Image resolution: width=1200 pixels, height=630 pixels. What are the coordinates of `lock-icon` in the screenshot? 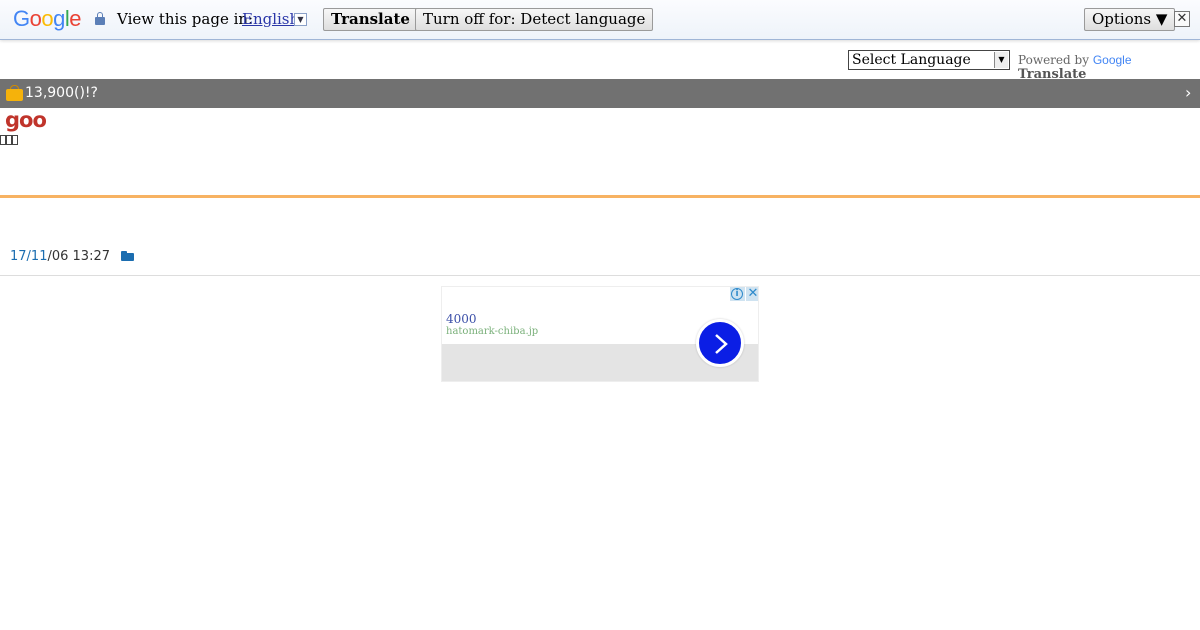 It's located at (100, 18).